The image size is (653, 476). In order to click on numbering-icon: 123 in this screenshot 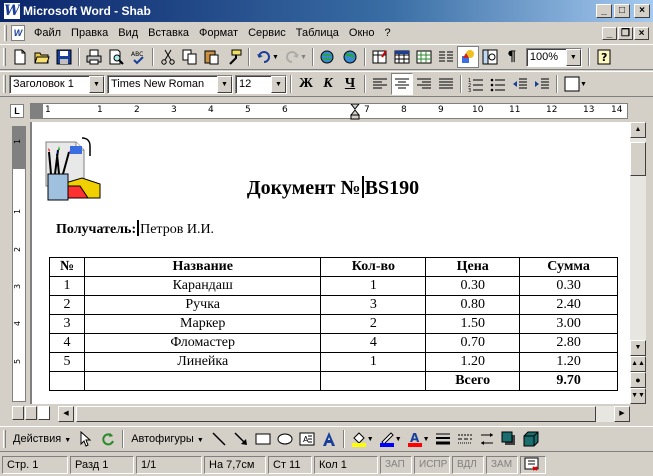, I will do `click(476, 84)`.